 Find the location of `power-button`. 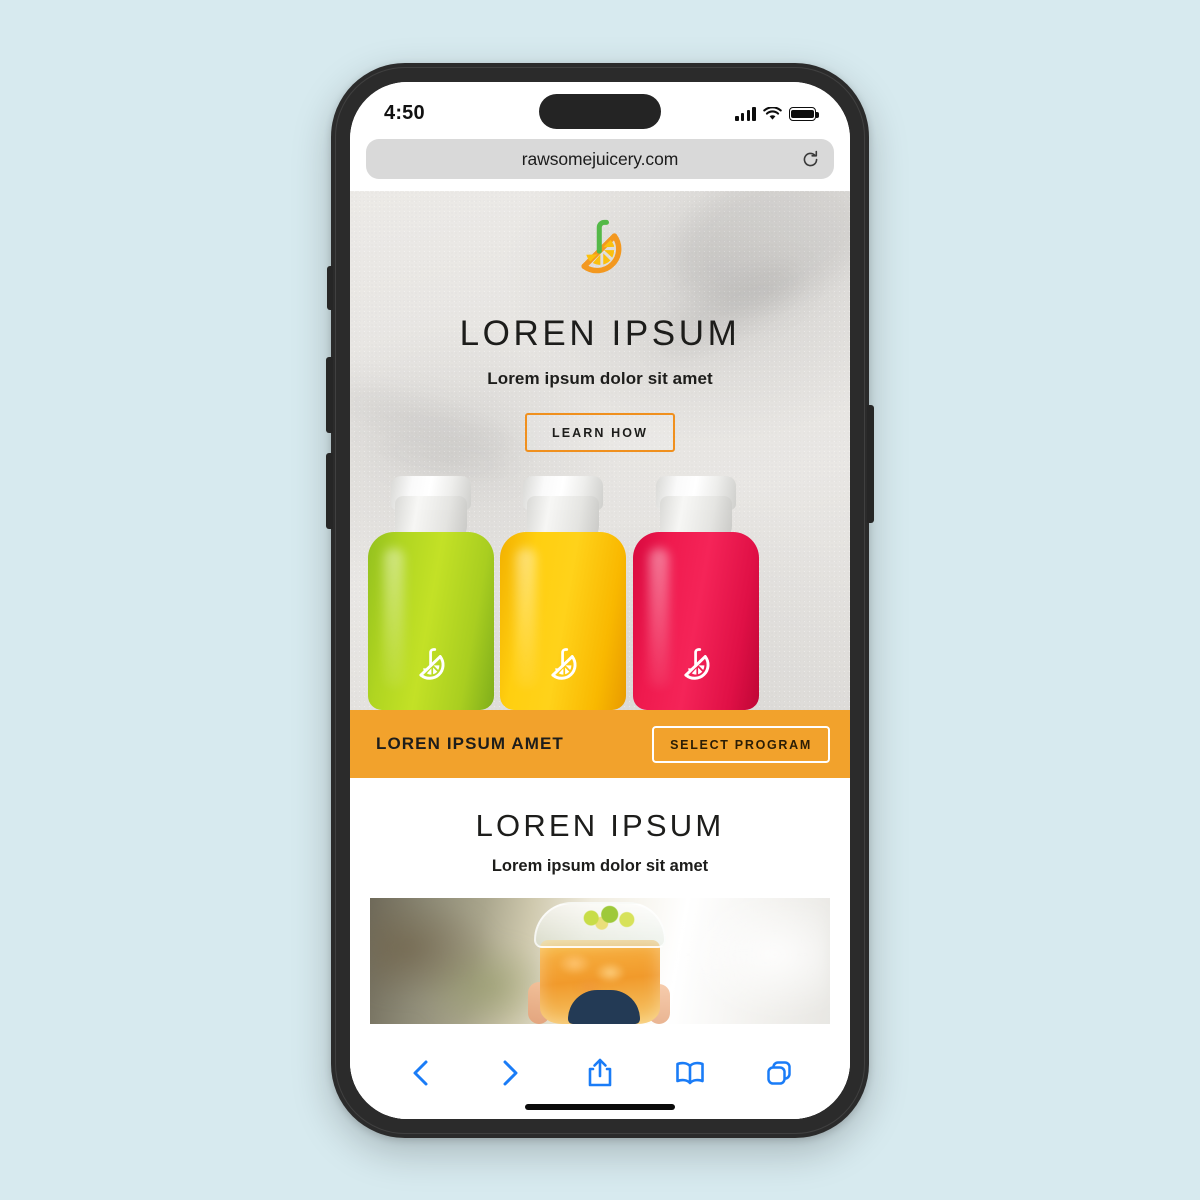

power-button is located at coordinates (870, 464).